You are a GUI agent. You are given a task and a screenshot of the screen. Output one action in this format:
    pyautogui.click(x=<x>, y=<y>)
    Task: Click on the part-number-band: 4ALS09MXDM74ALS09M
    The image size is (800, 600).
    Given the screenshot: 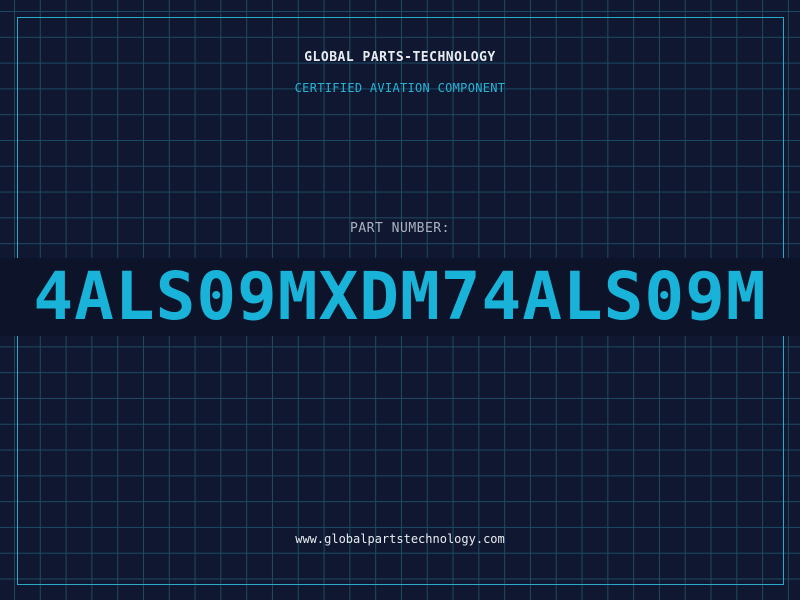 What is the action you would take?
    pyautogui.click(x=400, y=297)
    